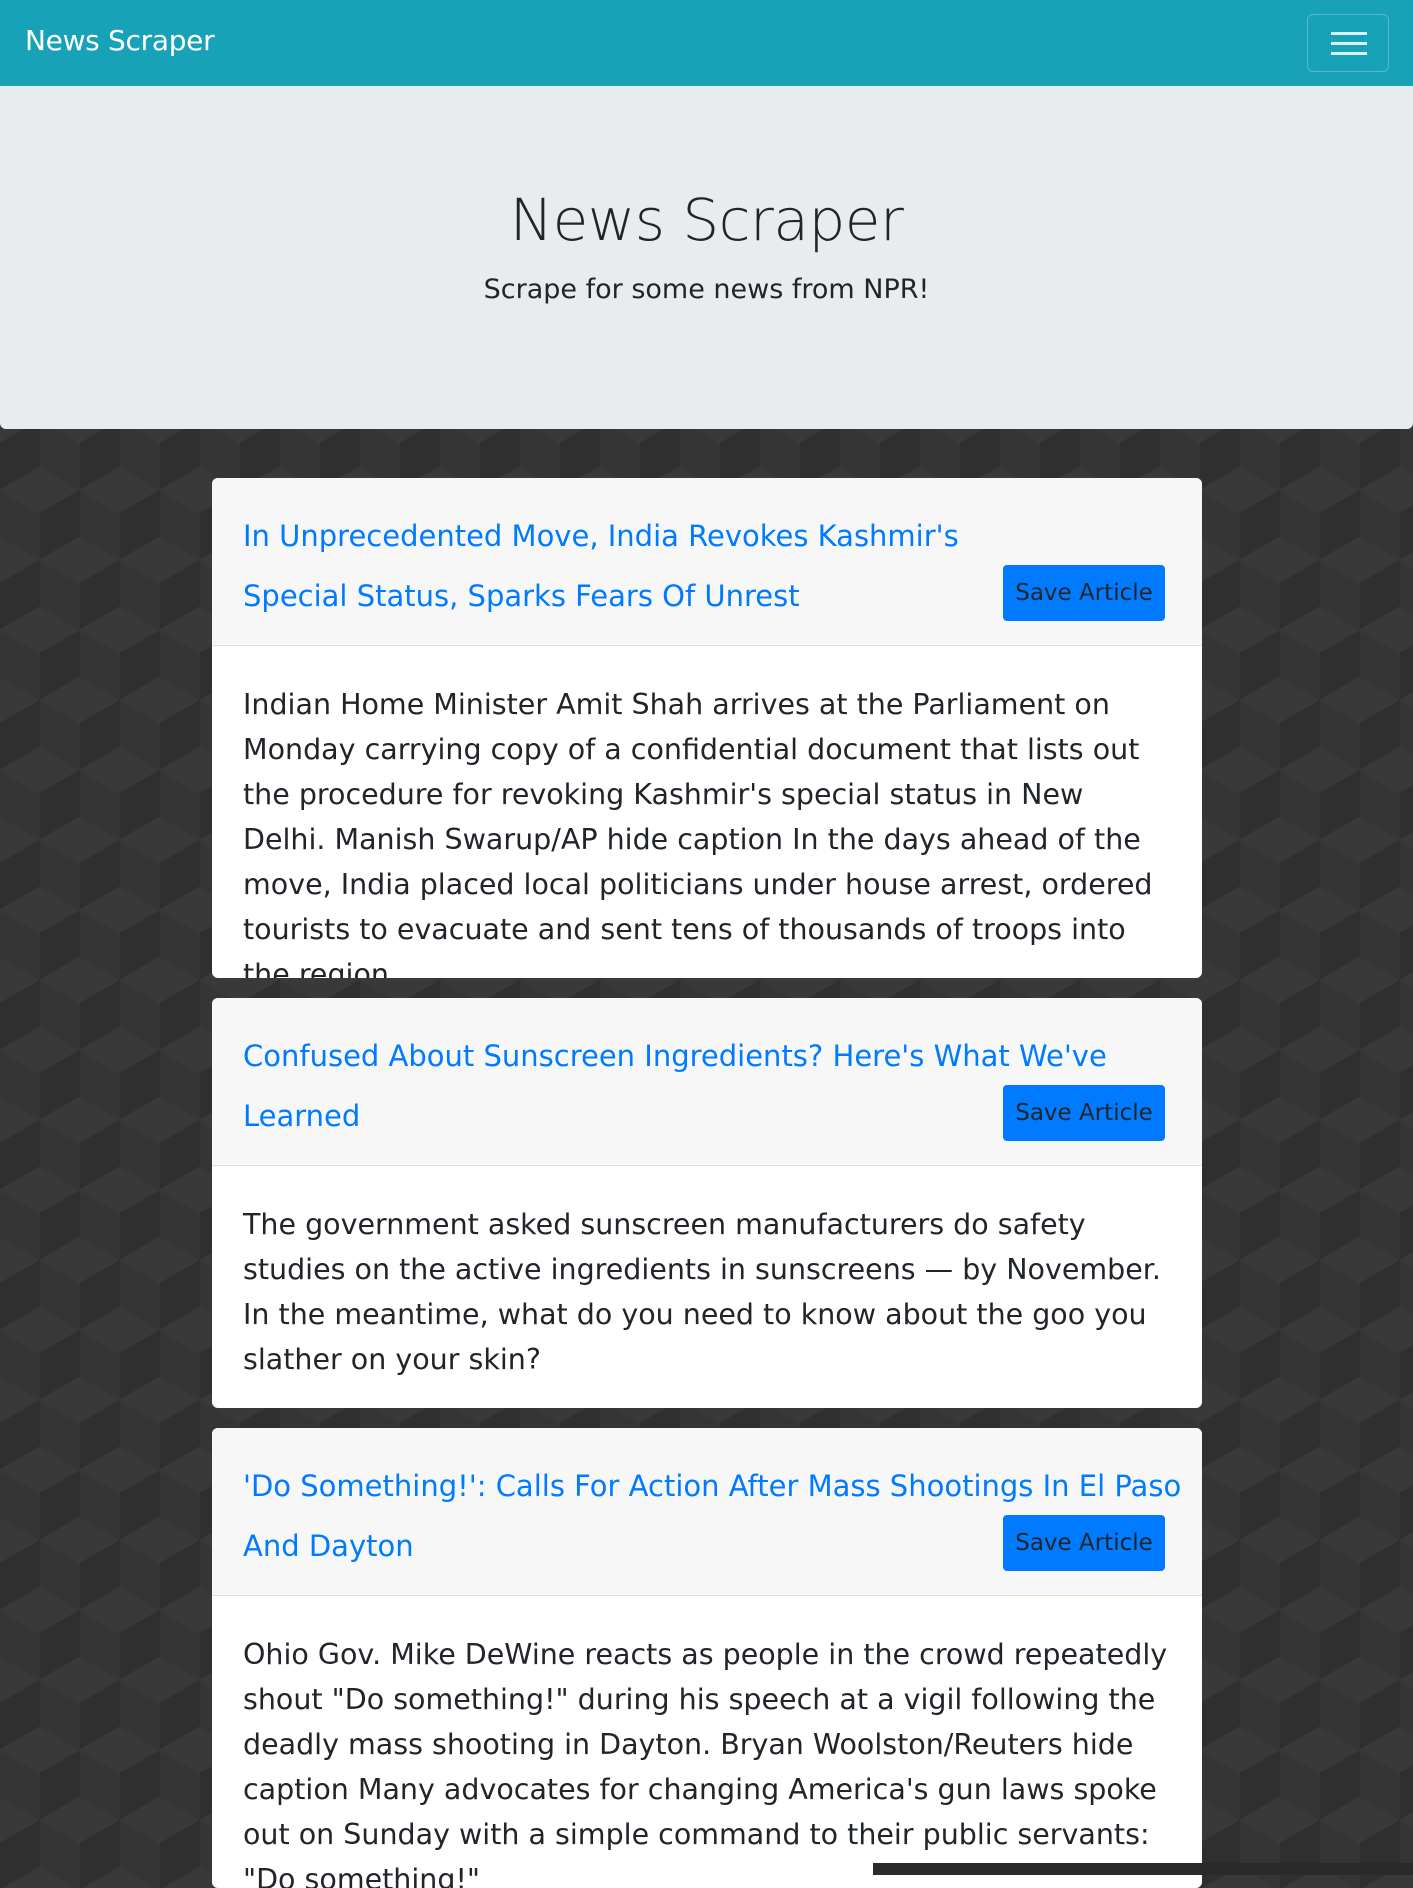 The height and width of the screenshot is (1888, 1413). What do you see at coordinates (1349, 33) in the screenshot?
I see `hamburger-menu-icon` at bounding box center [1349, 33].